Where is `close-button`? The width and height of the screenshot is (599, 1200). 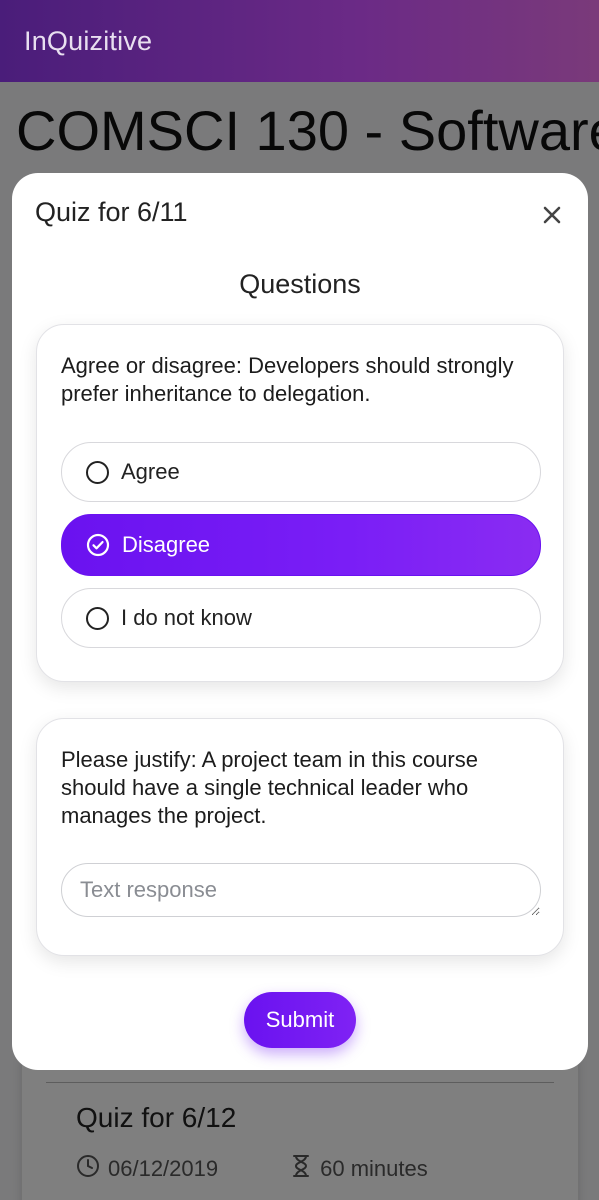
close-button is located at coordinates (552, 217).